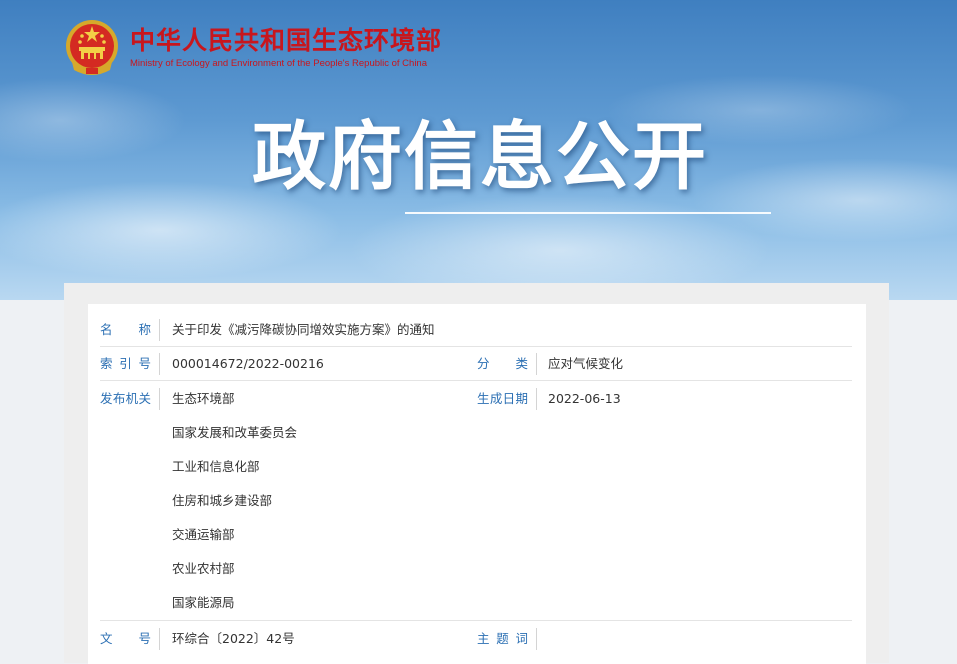 Image resolution: width=957 pixels, height=664 pixels. I want to click on logo-chinese-name: 中华人民共和国生态环境部, so click(286, 40).